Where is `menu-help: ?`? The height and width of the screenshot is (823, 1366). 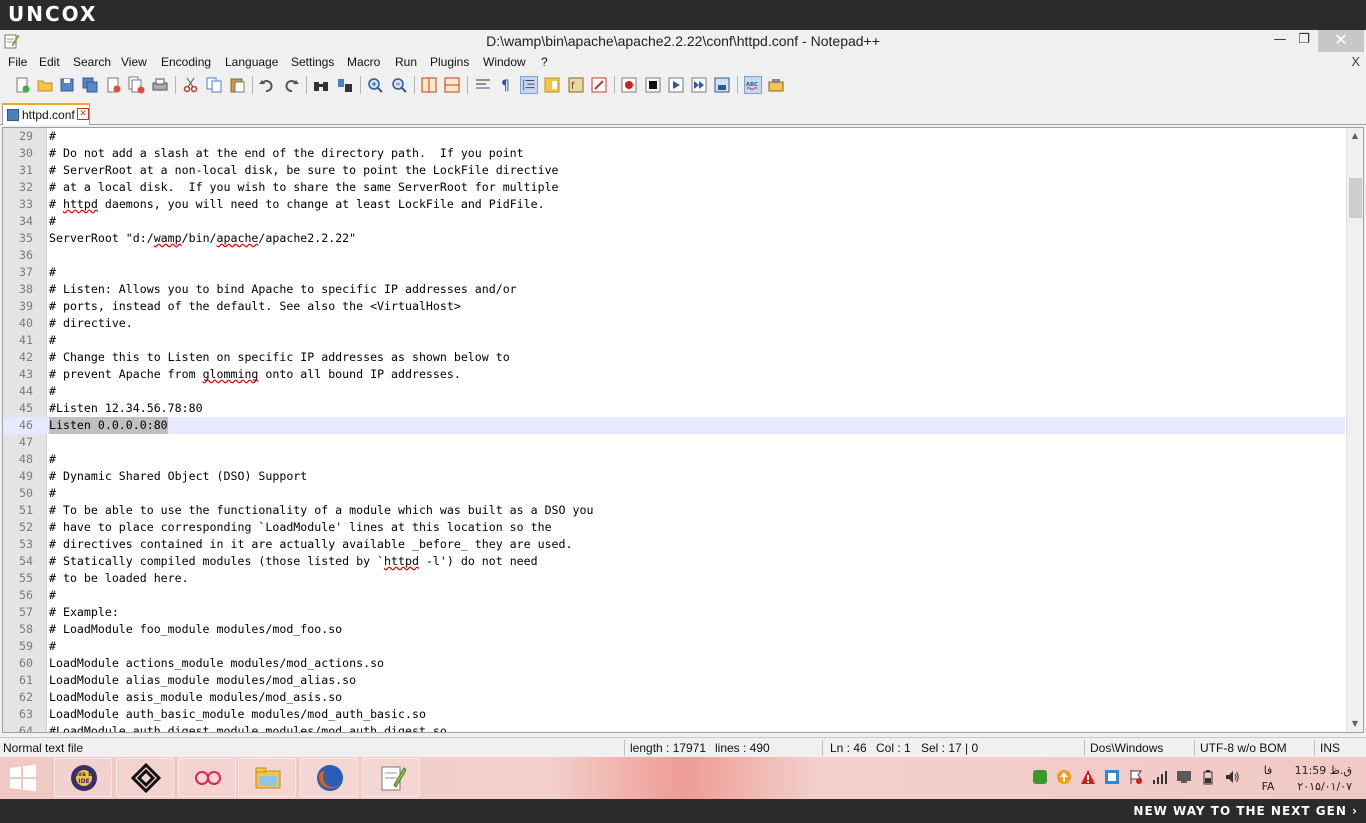 menu-help: ? is located at coordinates (544, 62).